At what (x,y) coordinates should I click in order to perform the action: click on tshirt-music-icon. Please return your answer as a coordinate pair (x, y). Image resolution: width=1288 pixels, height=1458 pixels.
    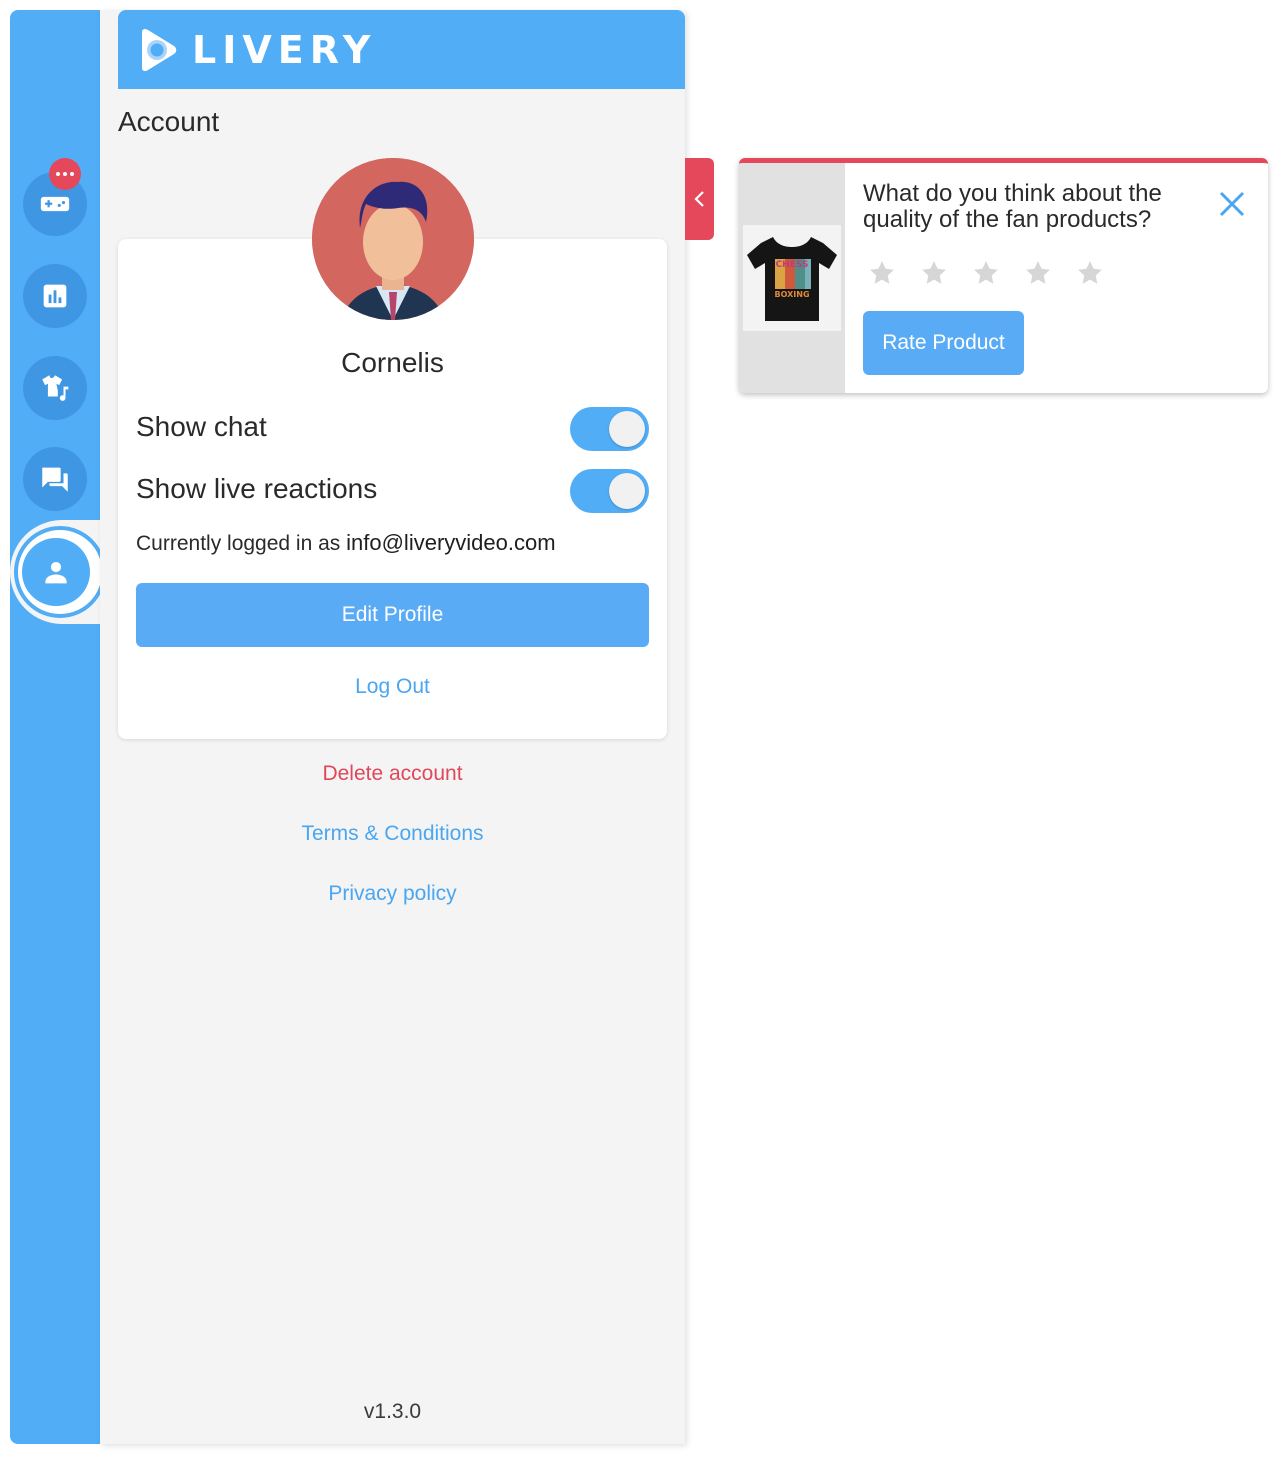
    Looking at the image, I should click on (55, 388).